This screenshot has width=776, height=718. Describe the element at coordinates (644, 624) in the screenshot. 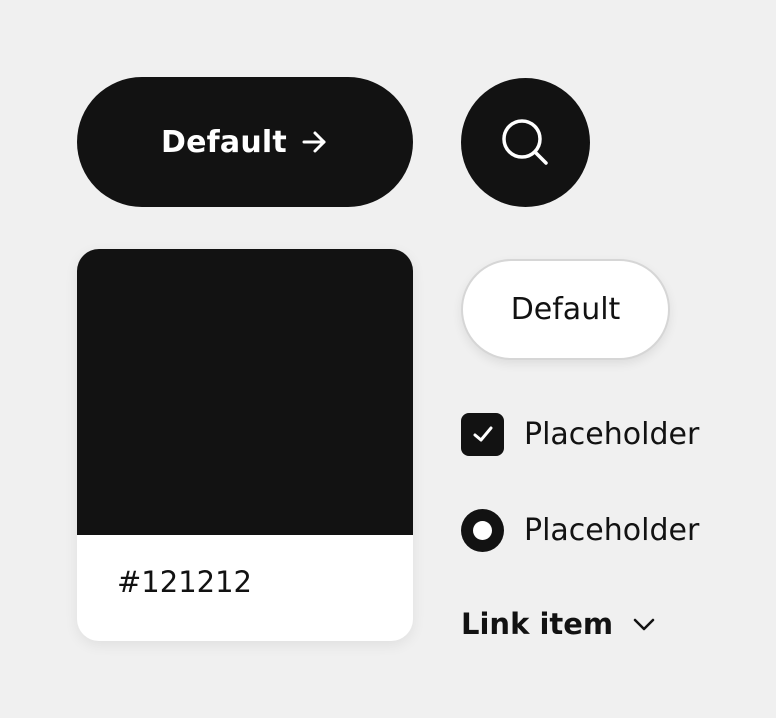

I see `chevron-down-icon` at that location.